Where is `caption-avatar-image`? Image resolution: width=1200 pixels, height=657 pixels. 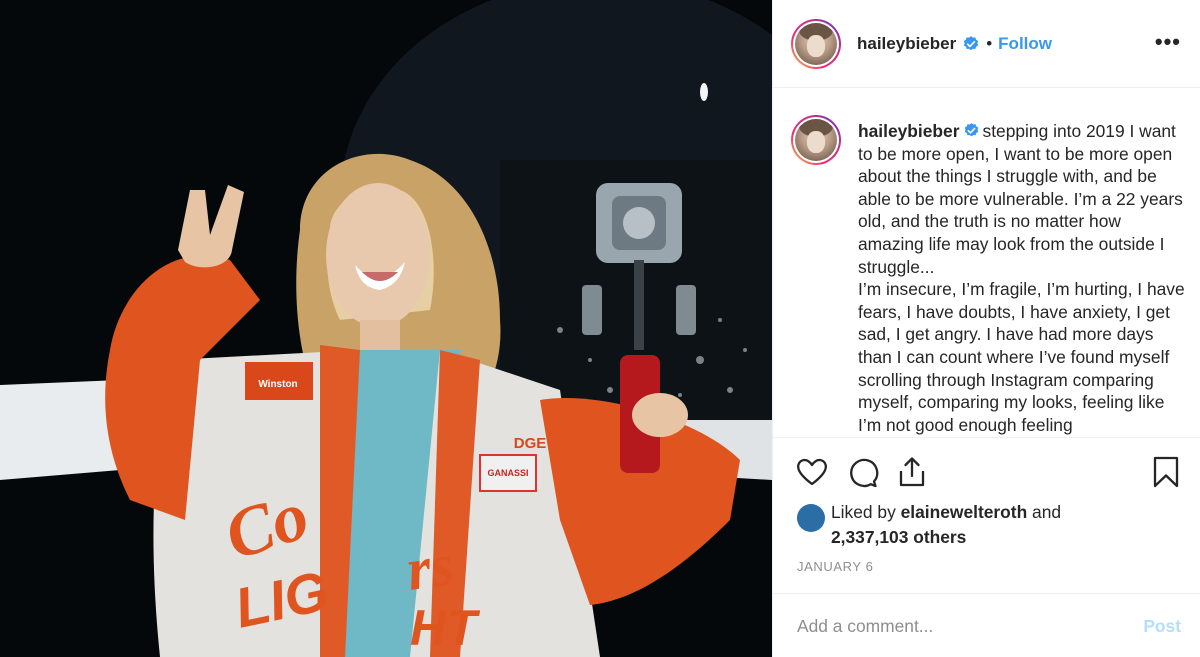 caption-avatar-image is located at coordinates (816, 140).